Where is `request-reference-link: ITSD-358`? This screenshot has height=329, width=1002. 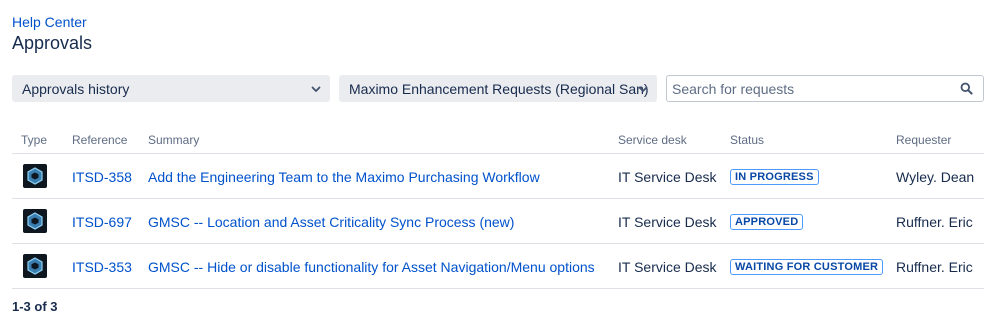
request-reference-link: ITSD-358 is located at coordinates (102, 177).